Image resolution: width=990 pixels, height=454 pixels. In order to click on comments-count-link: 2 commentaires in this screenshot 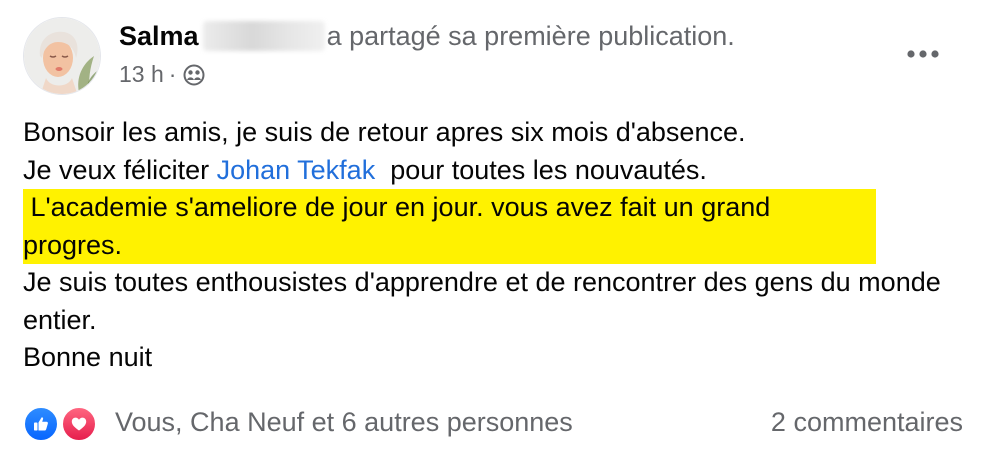, I will do `click(867, 422)`.